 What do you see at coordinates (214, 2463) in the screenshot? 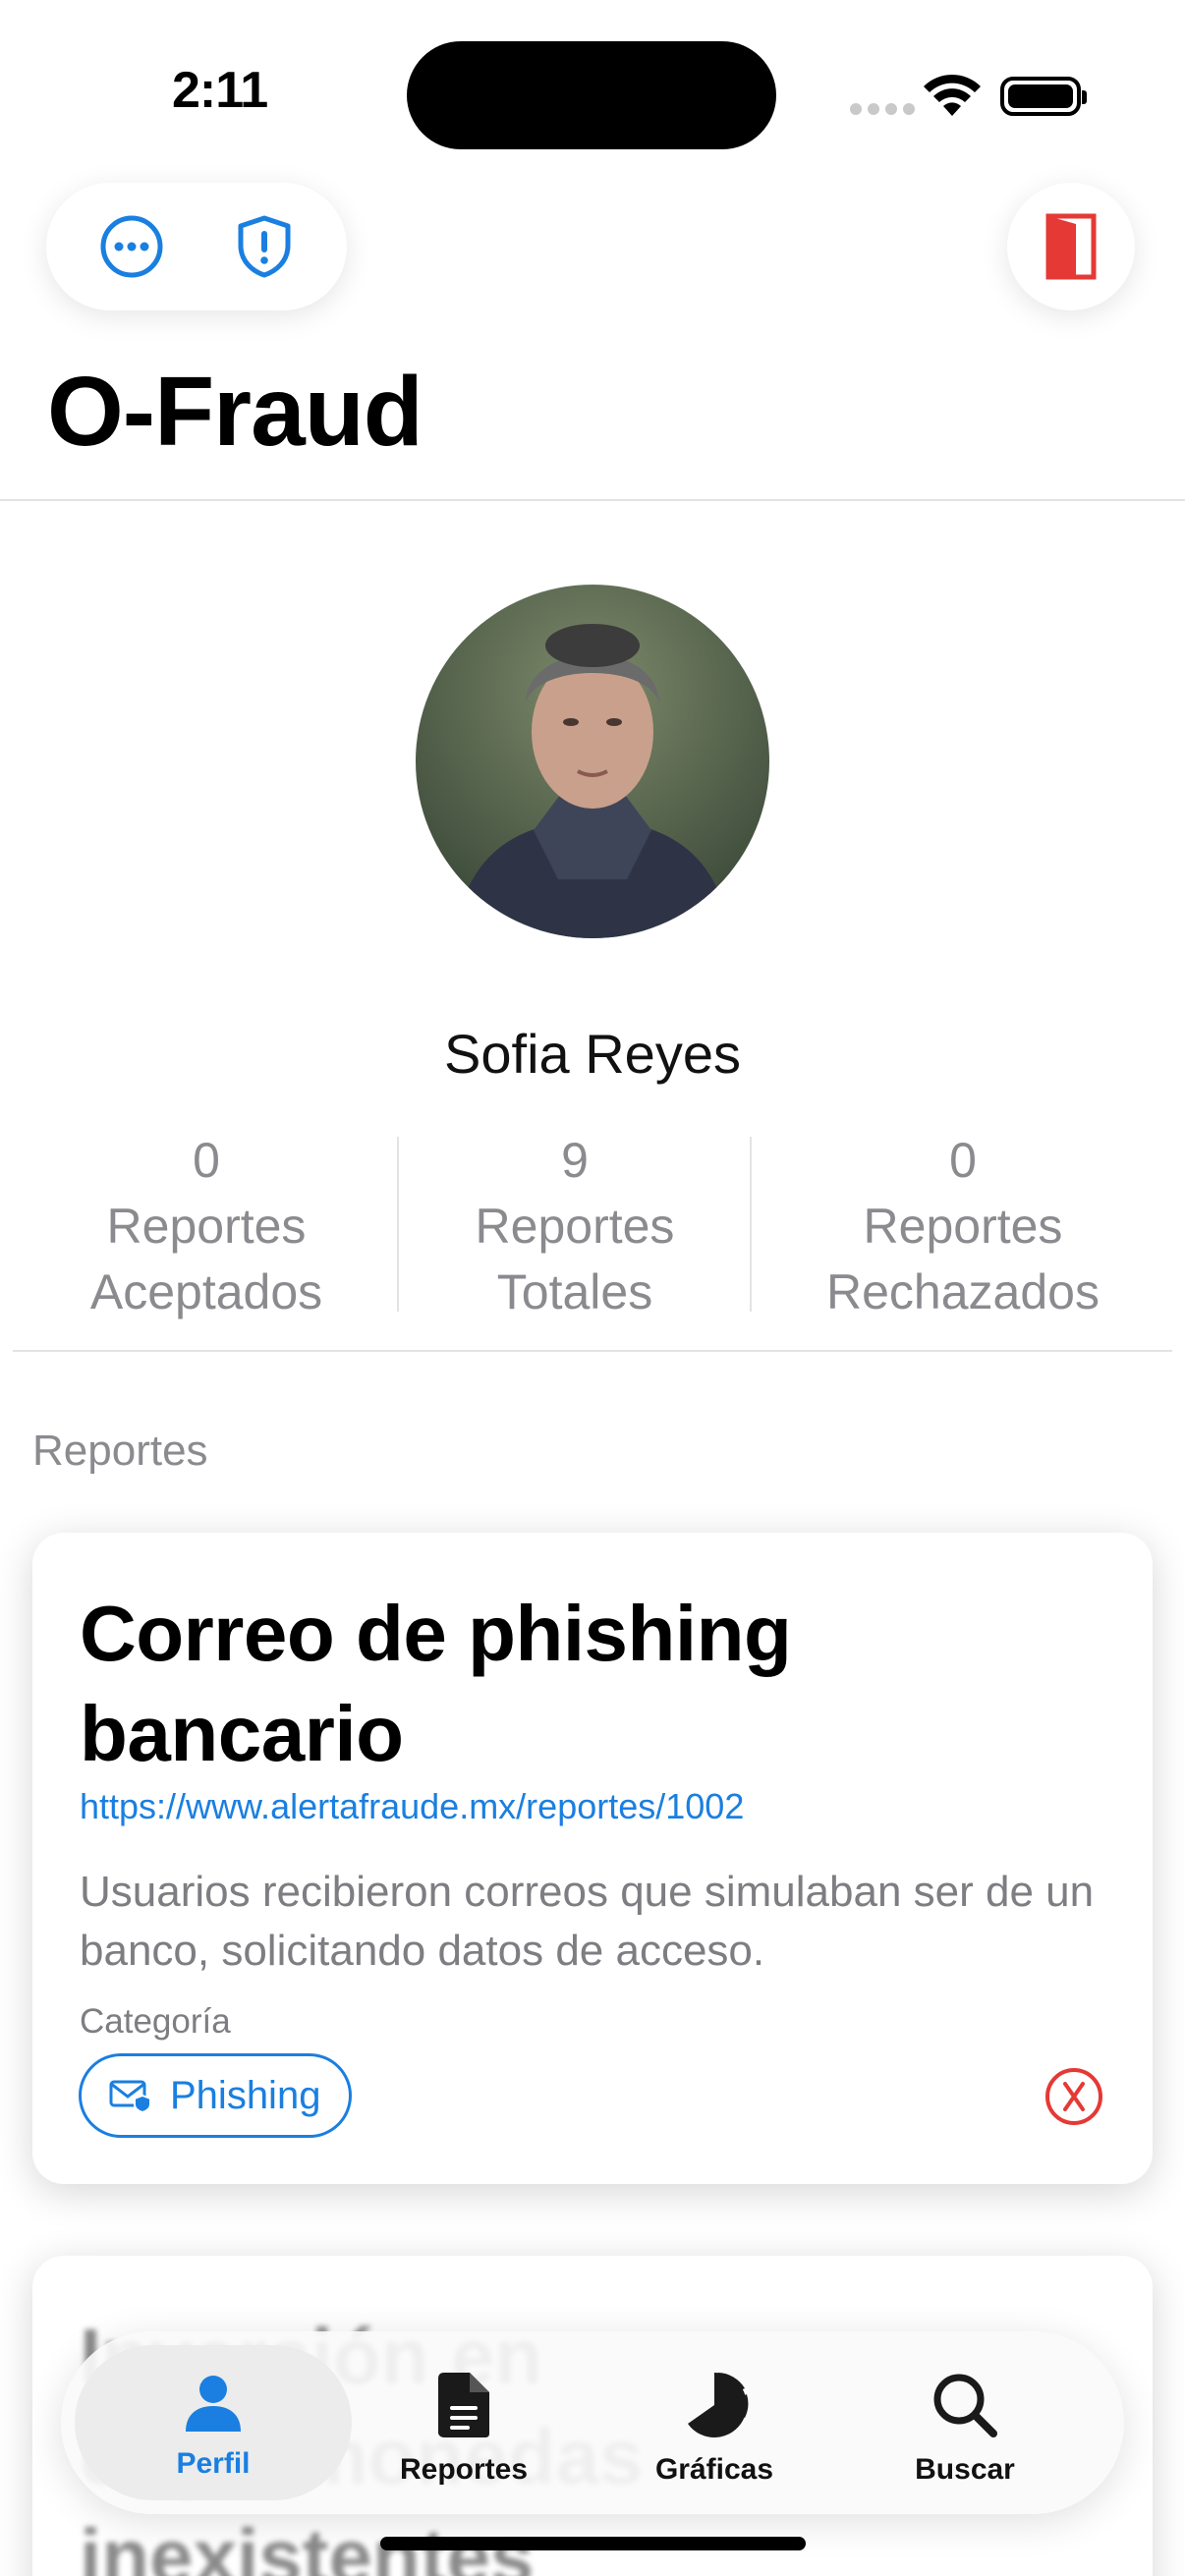
I see `tab-label: Perfil` at bounding box center [214, 2463].